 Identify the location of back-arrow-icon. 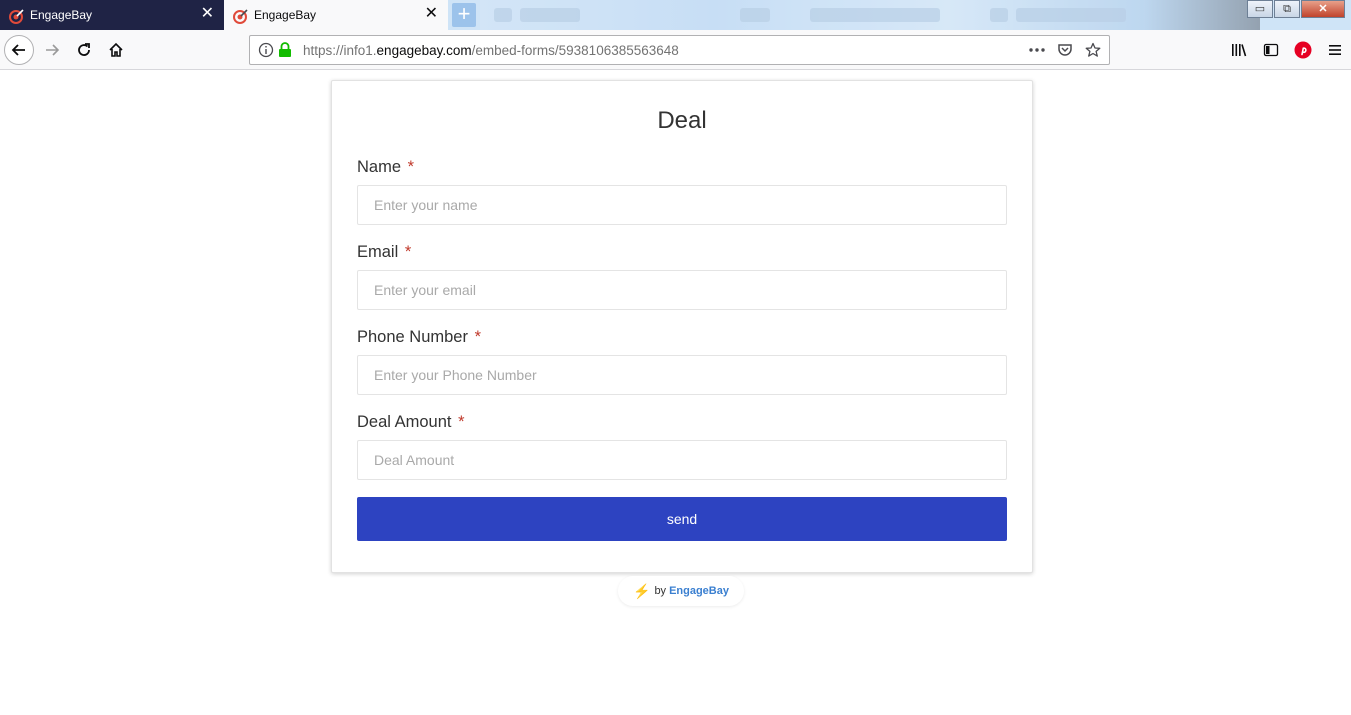
(18, 50).